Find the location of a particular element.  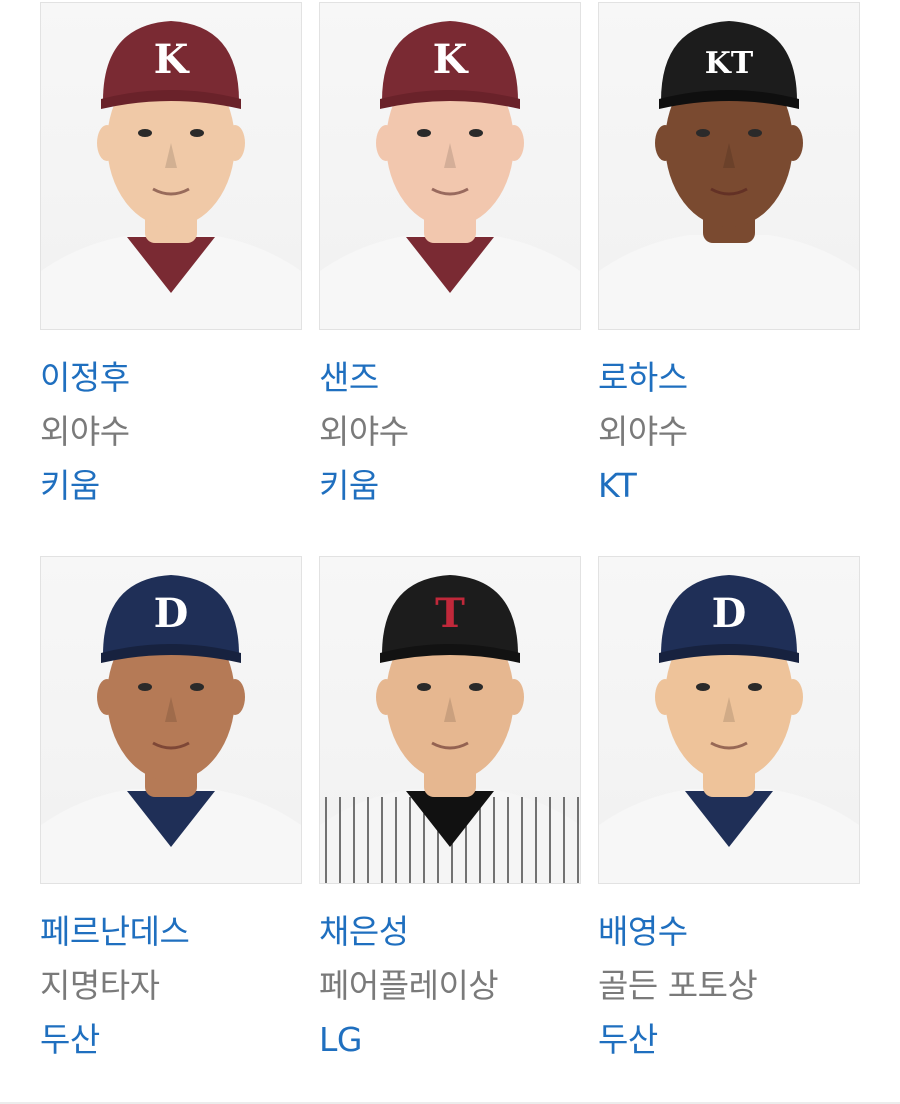

player-name: 로하스 is located at coordinates (729, 378).